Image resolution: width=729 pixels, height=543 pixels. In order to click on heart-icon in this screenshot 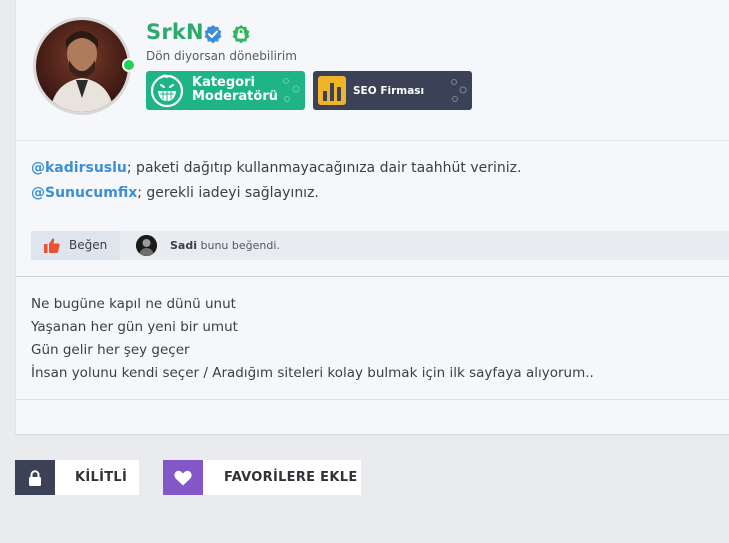, I will do `click(183, 477)`.